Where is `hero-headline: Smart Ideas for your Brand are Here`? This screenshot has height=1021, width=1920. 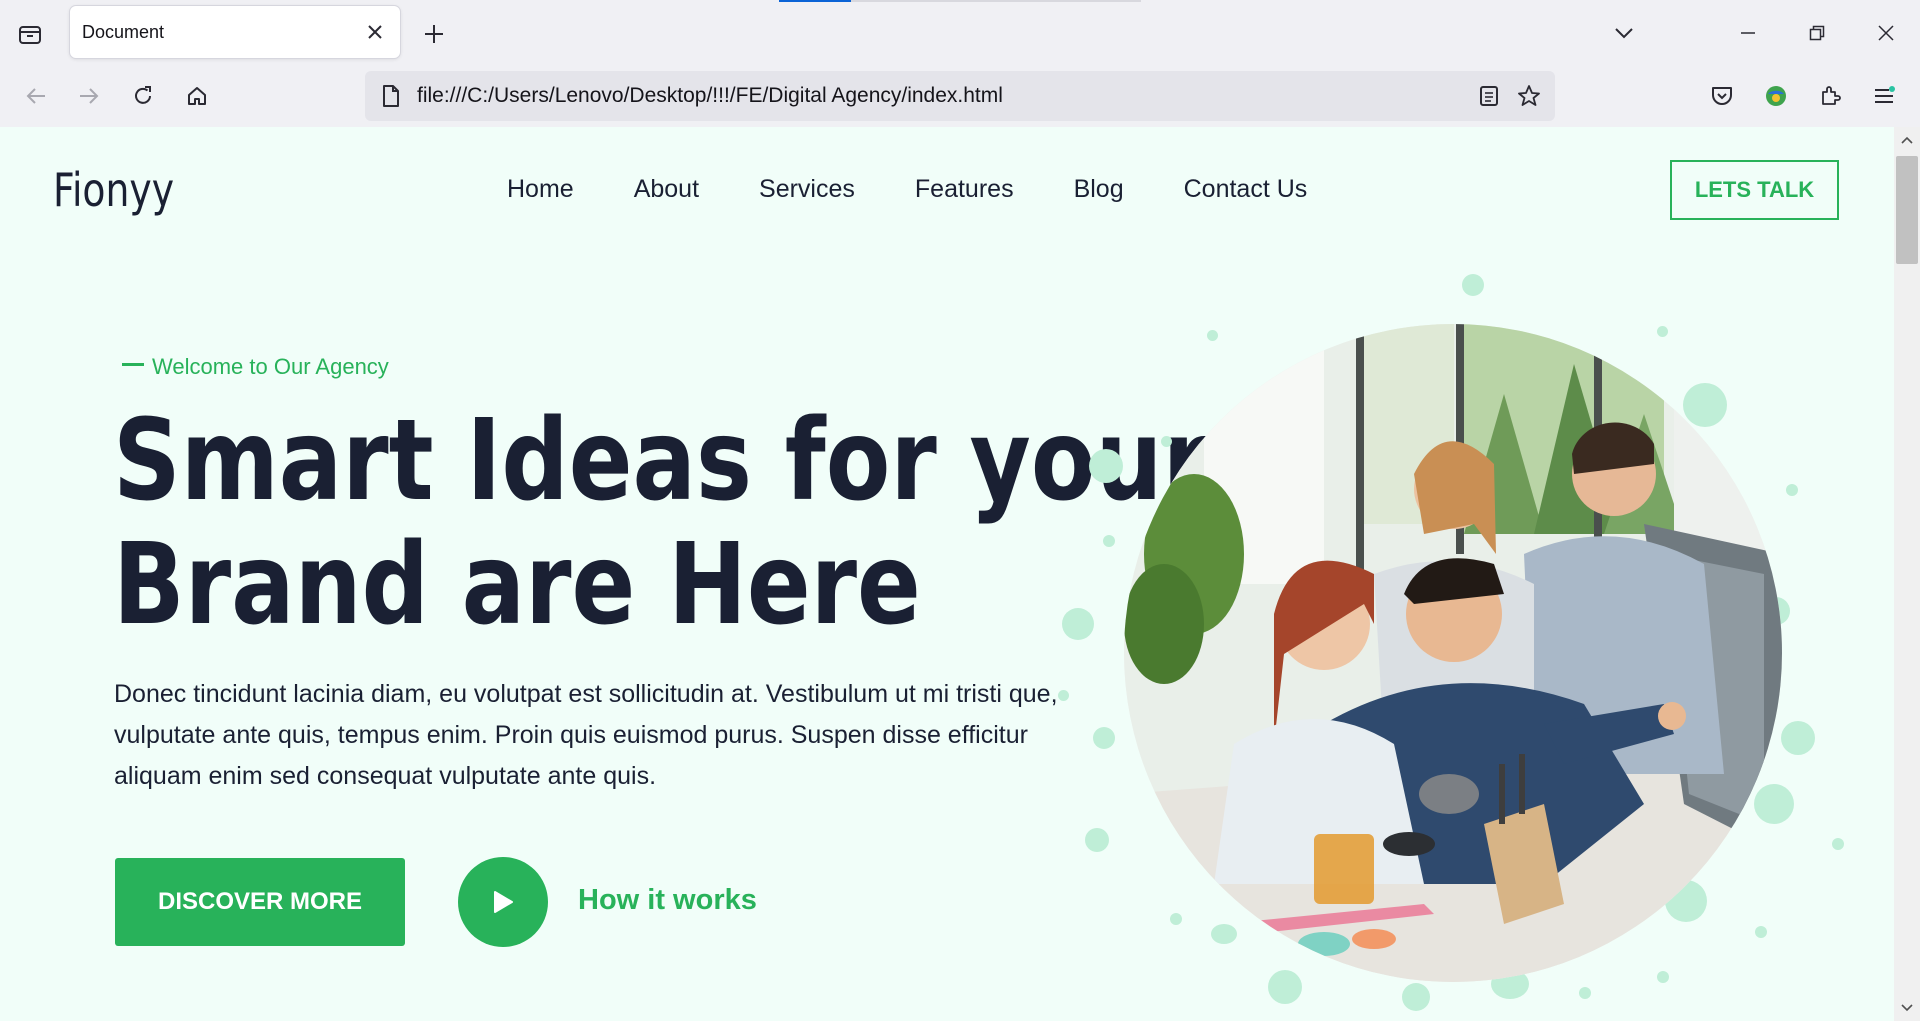 hero-headline: Smart Ideas for your Brand are Here is located at coordinates (661, 523).